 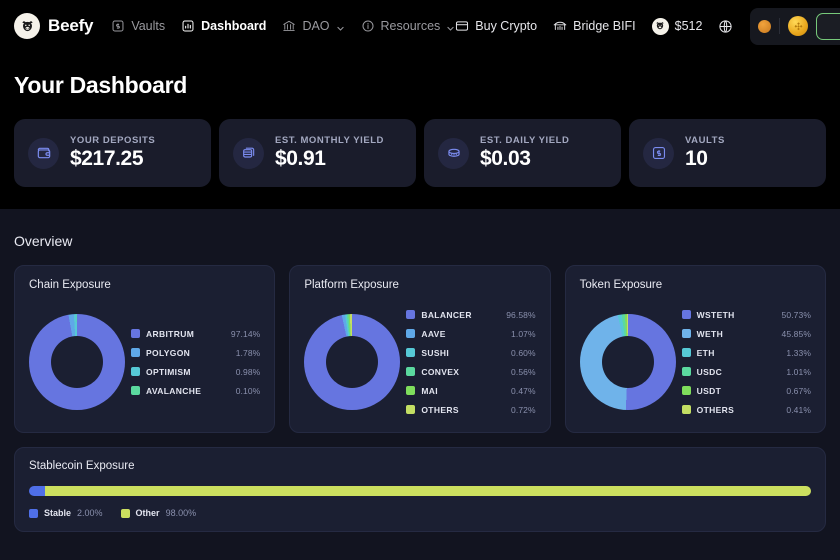 What do you see at coordinates (828, 26) in the screenshot?
I see `connect-wallet-button` at bounding box center [828, 26].